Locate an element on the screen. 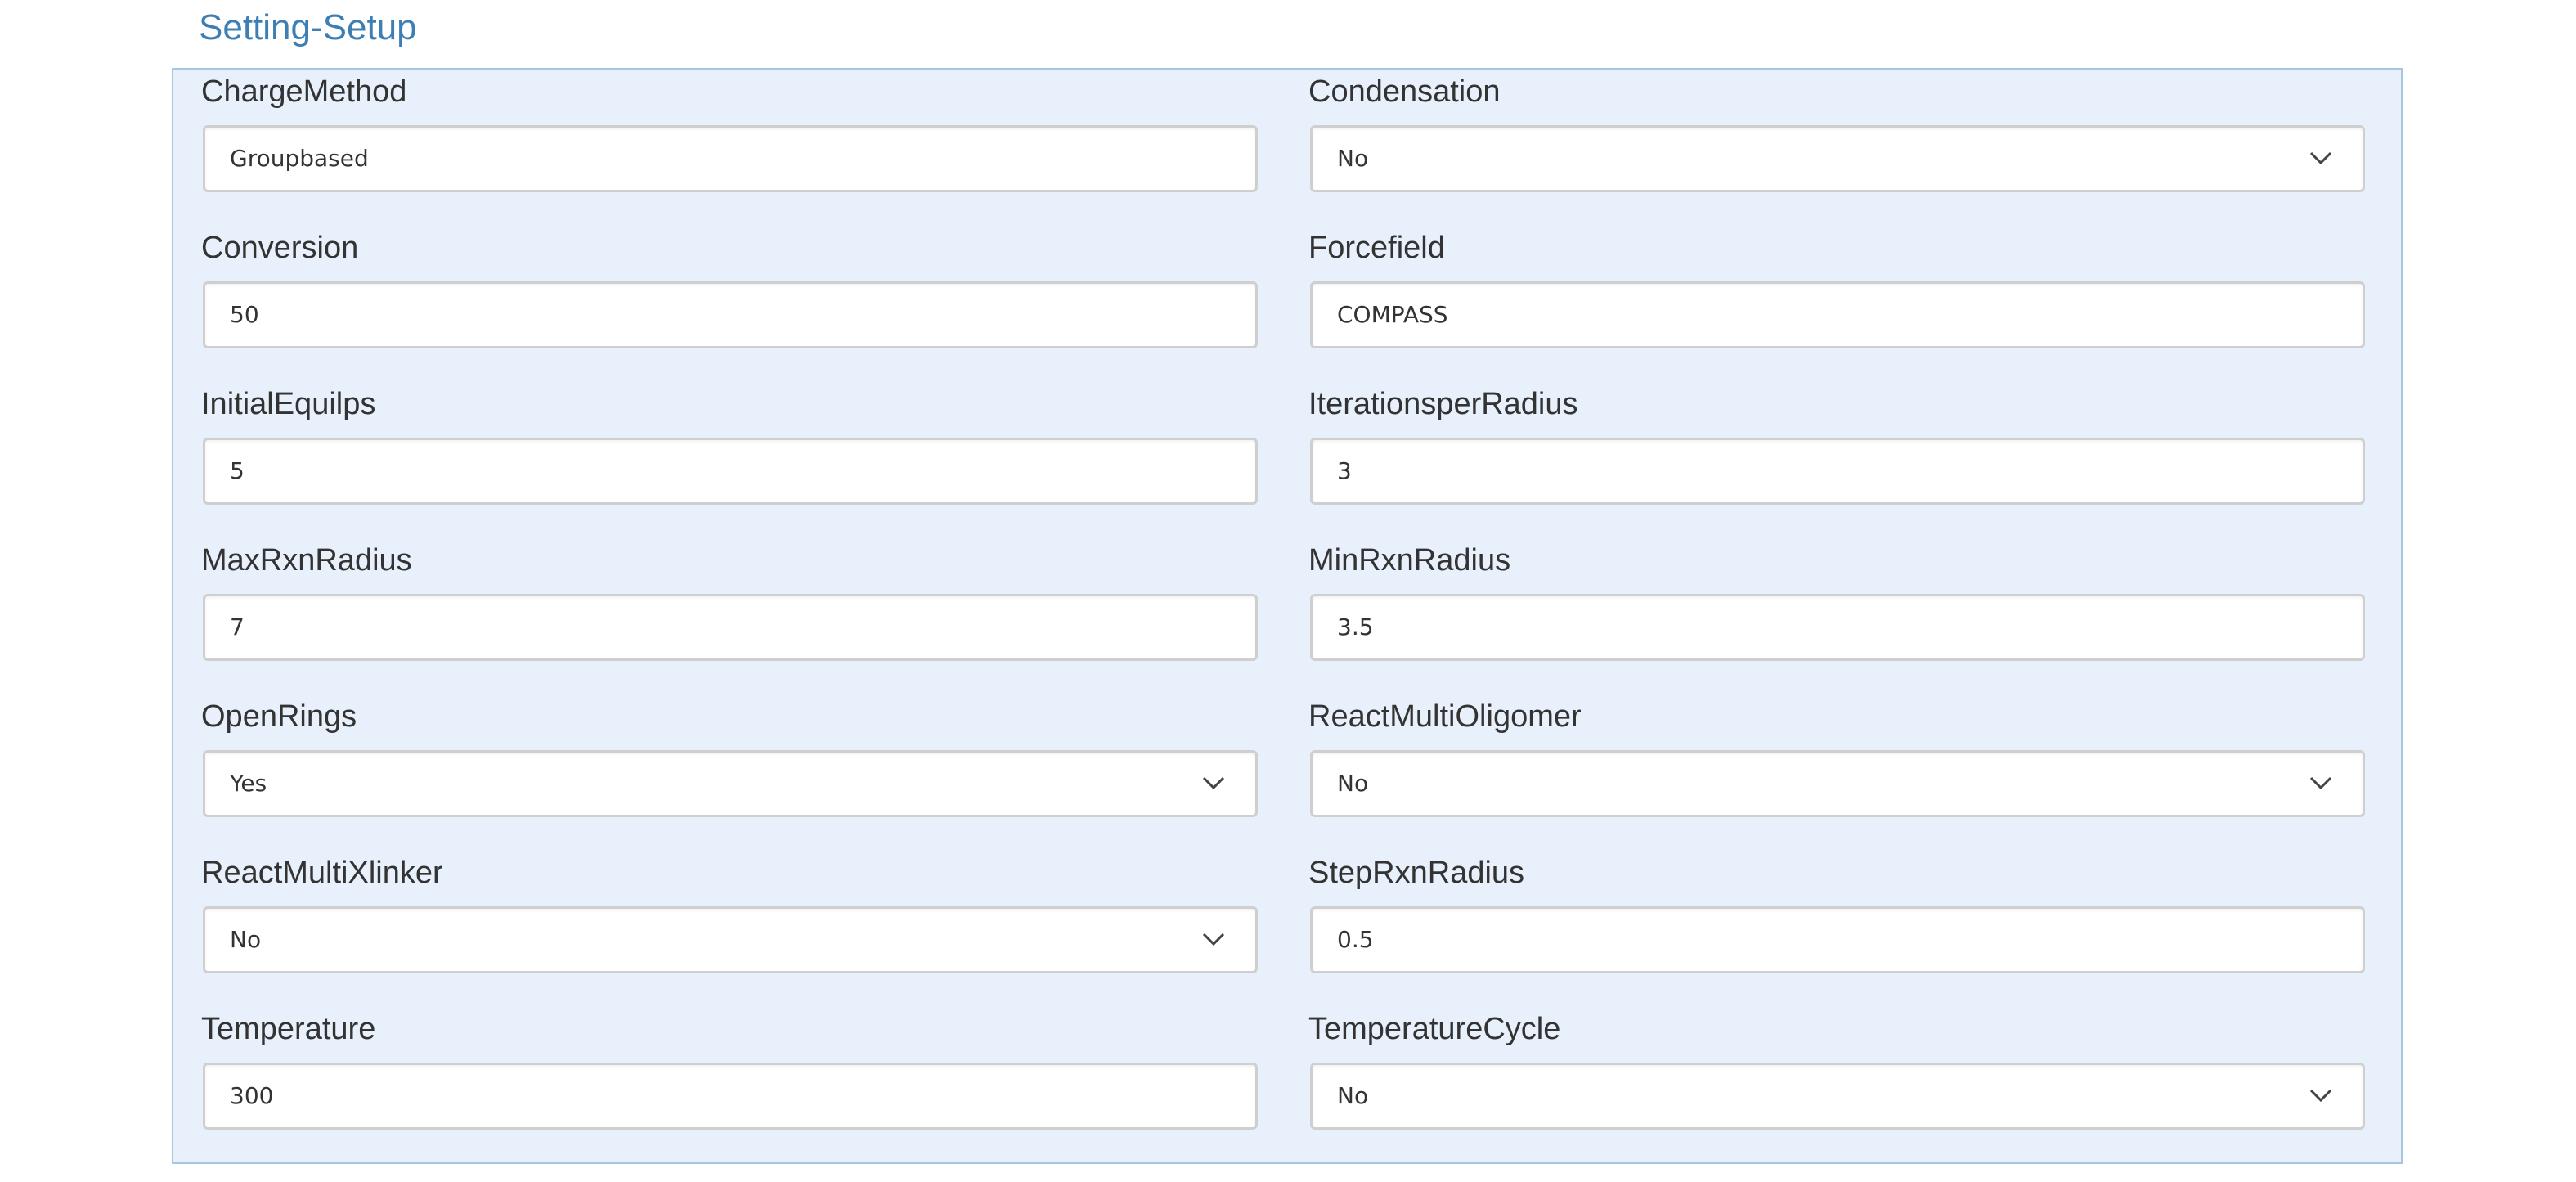 Image resolution: width=2576 pixels, height=1182 pixels. iterations-per-radius-input: 3 is located at coordinates (1837, 471).